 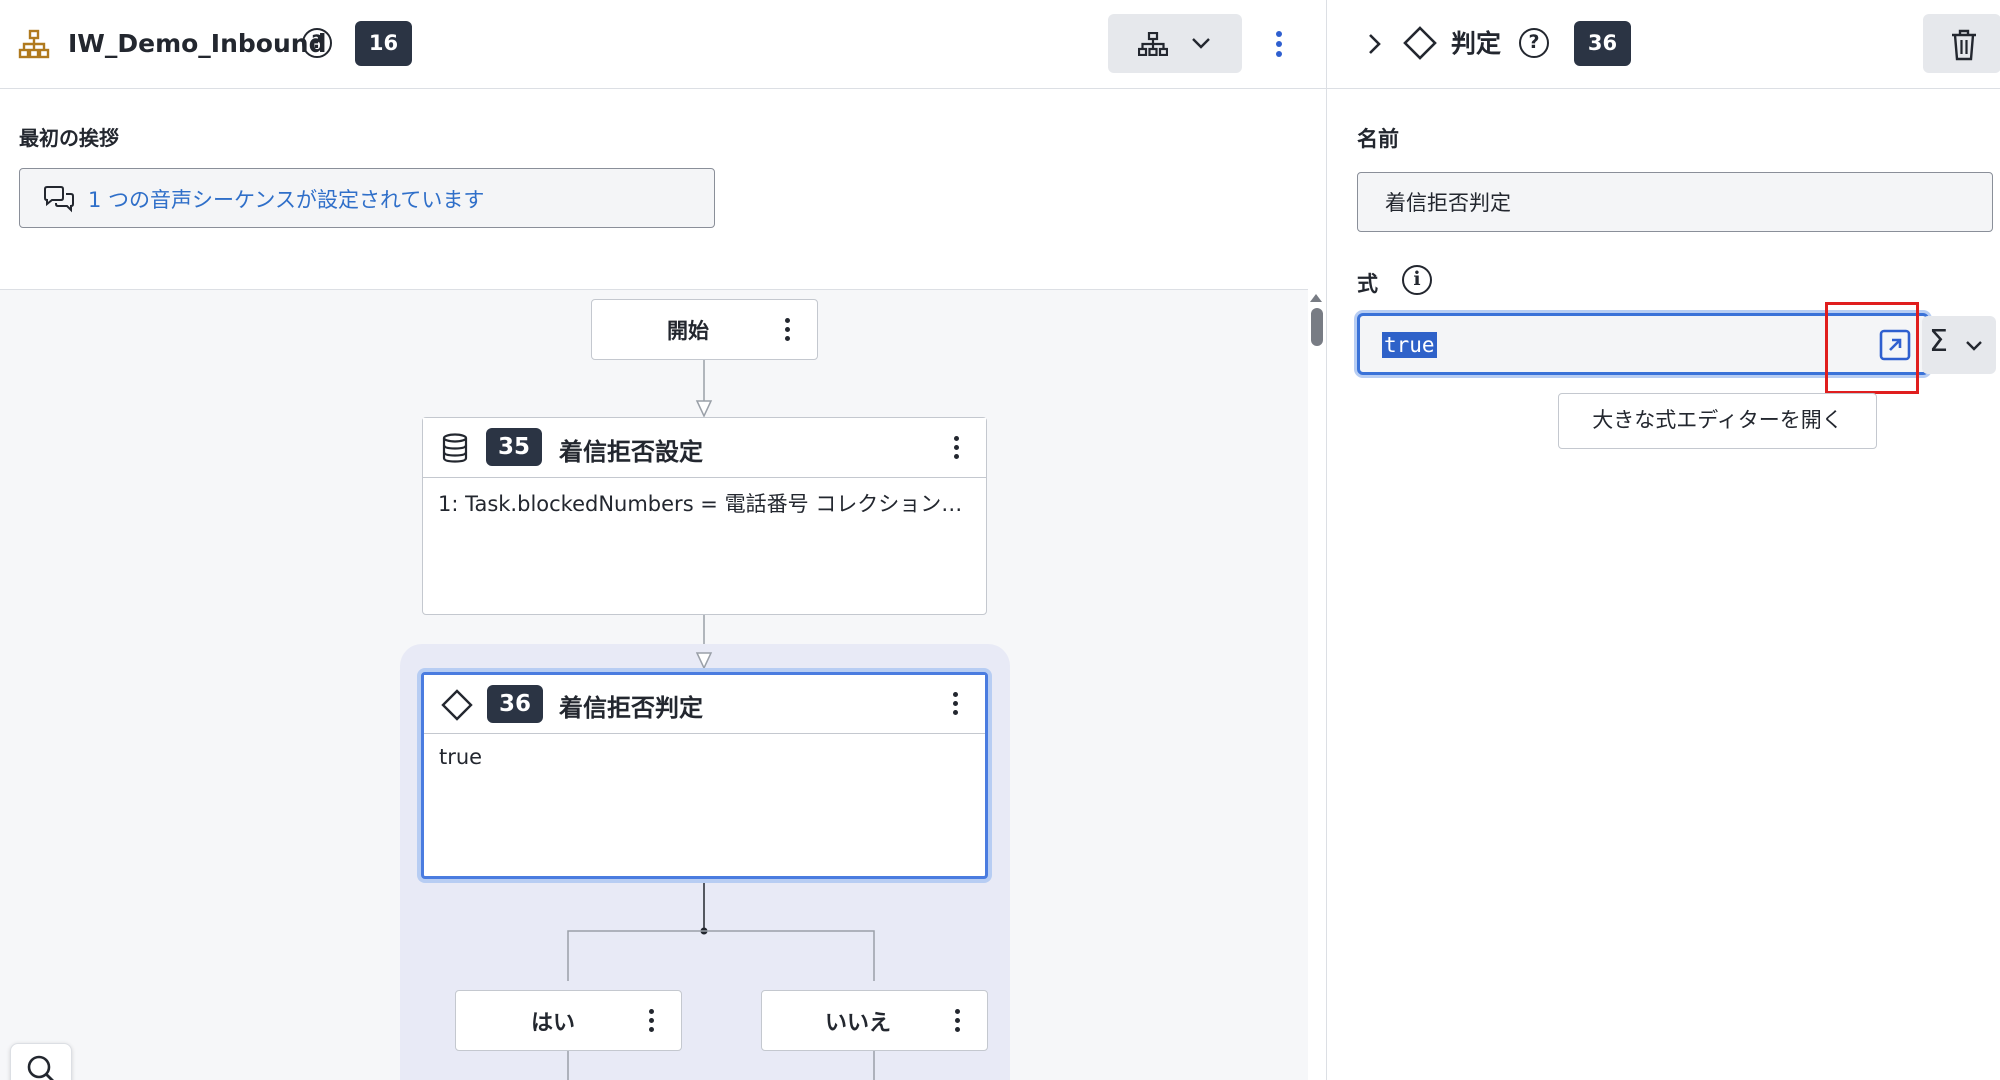 What do you see at coordinates (197, 43) in the screenshot?
I see `flow-name: IW_Demo_Inbound` at bounding box center [197, 43].